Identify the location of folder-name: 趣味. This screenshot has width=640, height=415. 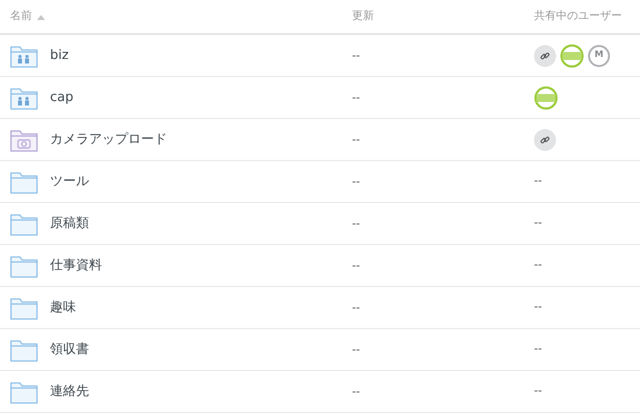
(63, 308).